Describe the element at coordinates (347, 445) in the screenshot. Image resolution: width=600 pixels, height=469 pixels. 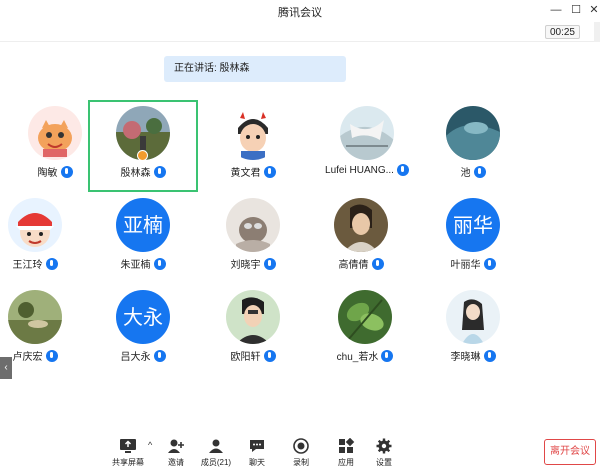
I see `apps-icon` at that location.